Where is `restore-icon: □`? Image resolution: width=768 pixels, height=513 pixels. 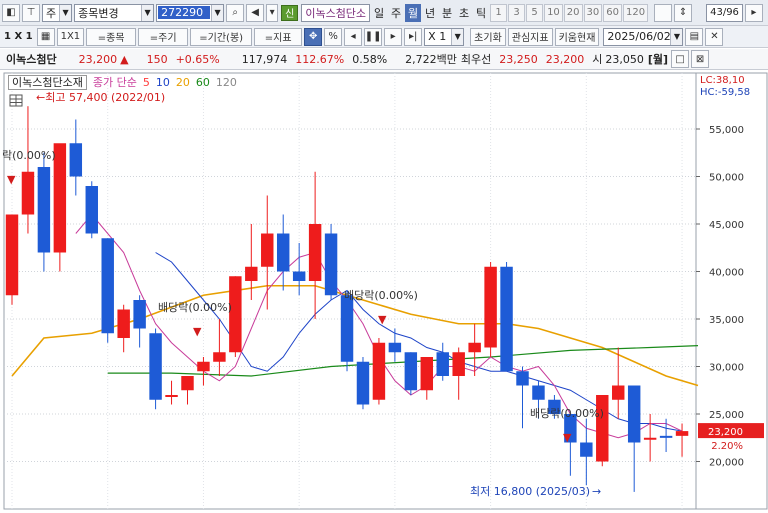
restore-icon: □ is located at coordinates (680, 59).